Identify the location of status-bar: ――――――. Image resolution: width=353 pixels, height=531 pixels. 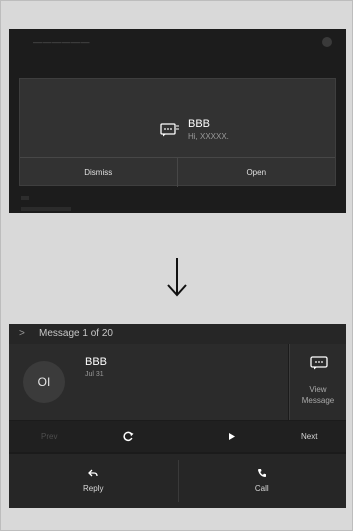
(177, 43).